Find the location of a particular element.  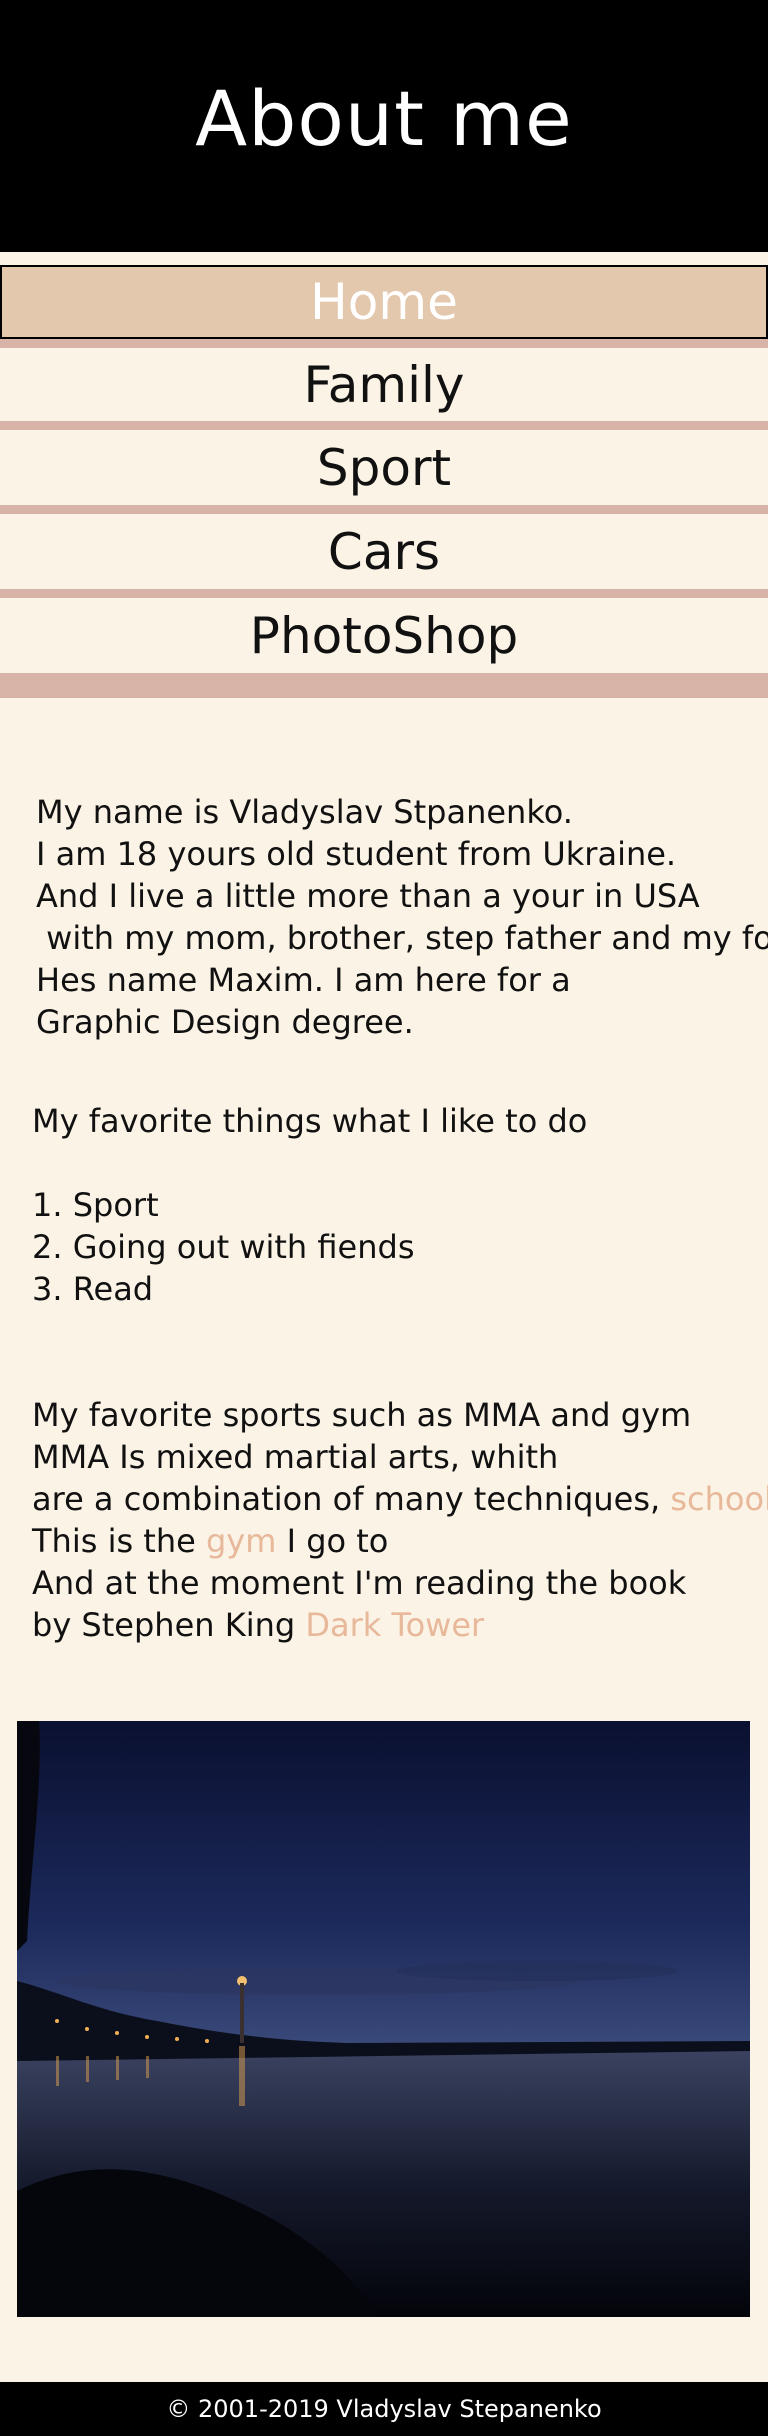

intro-line: I am 18 yours old student from Ukraine. is located at coordinates (356, 854).